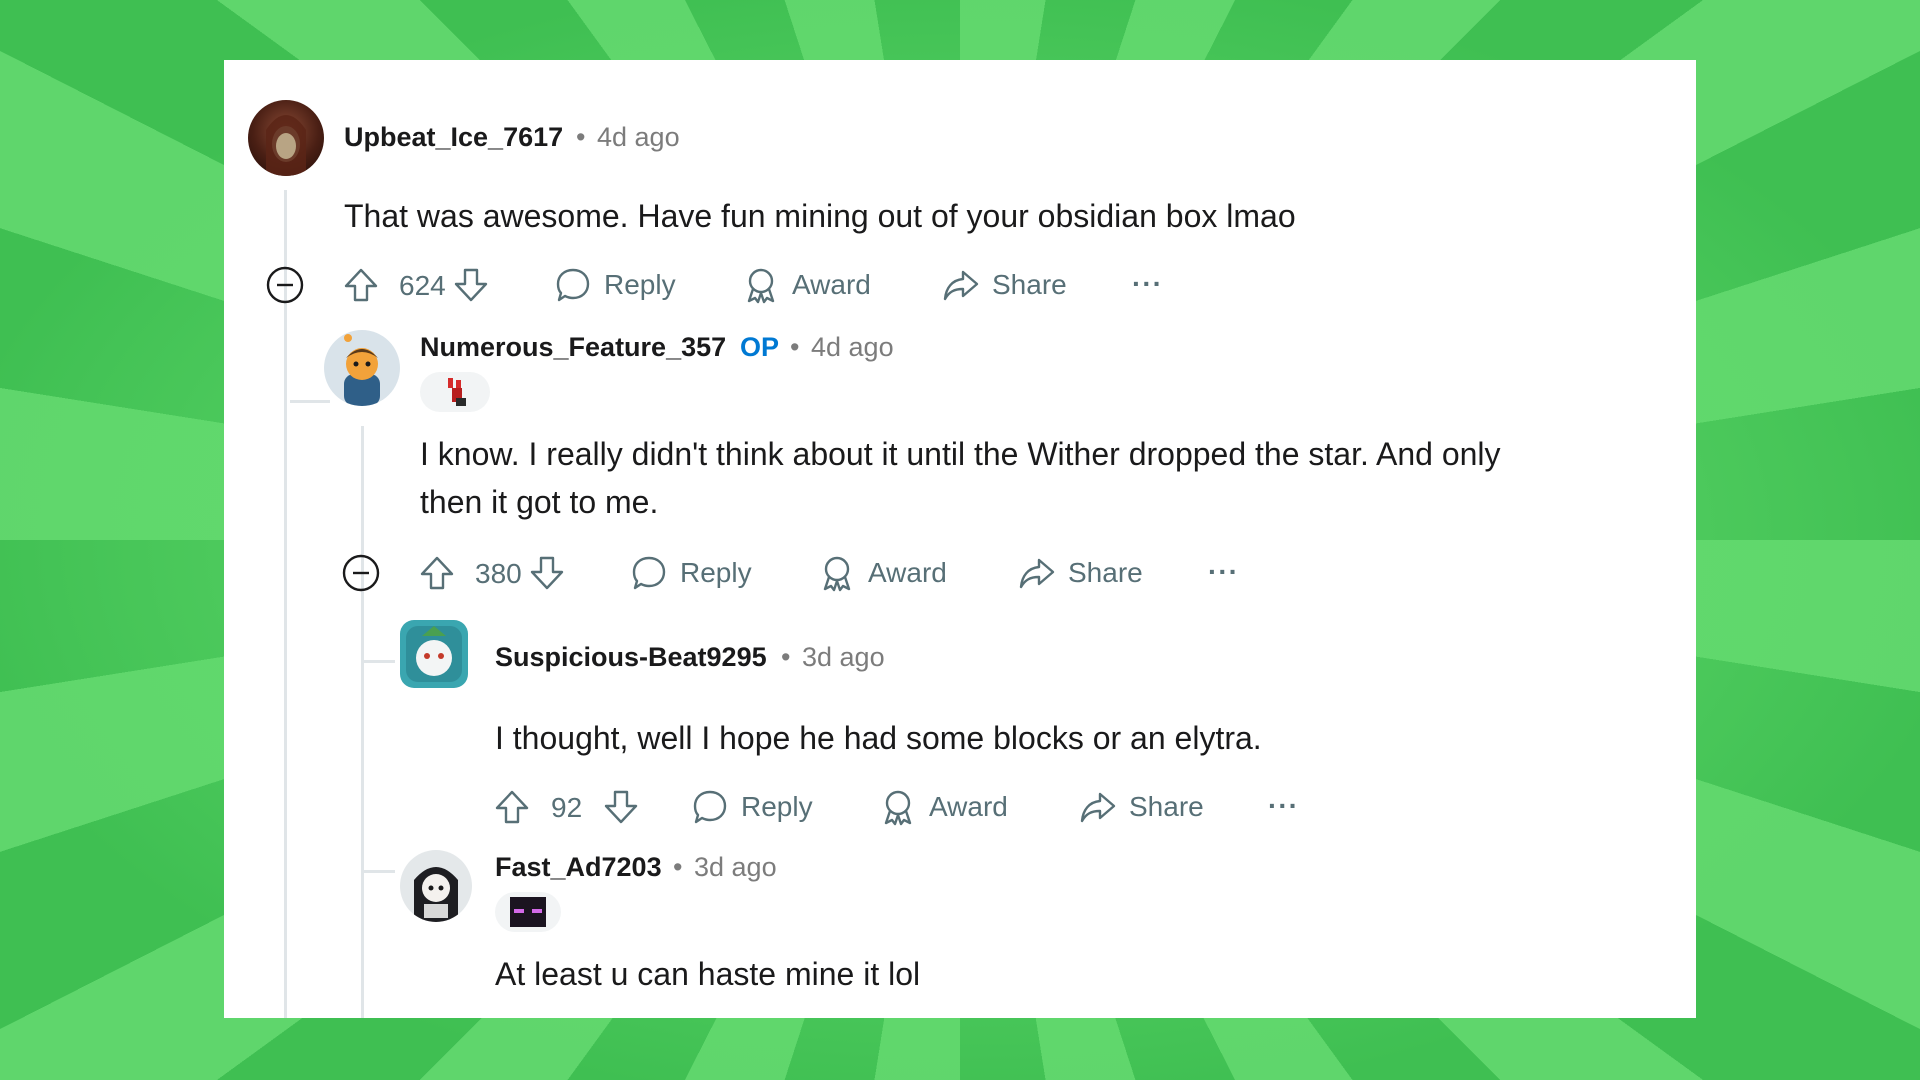 The image size is (1920, 1080). I want to click on vote-count: 380, so click(498, 573).